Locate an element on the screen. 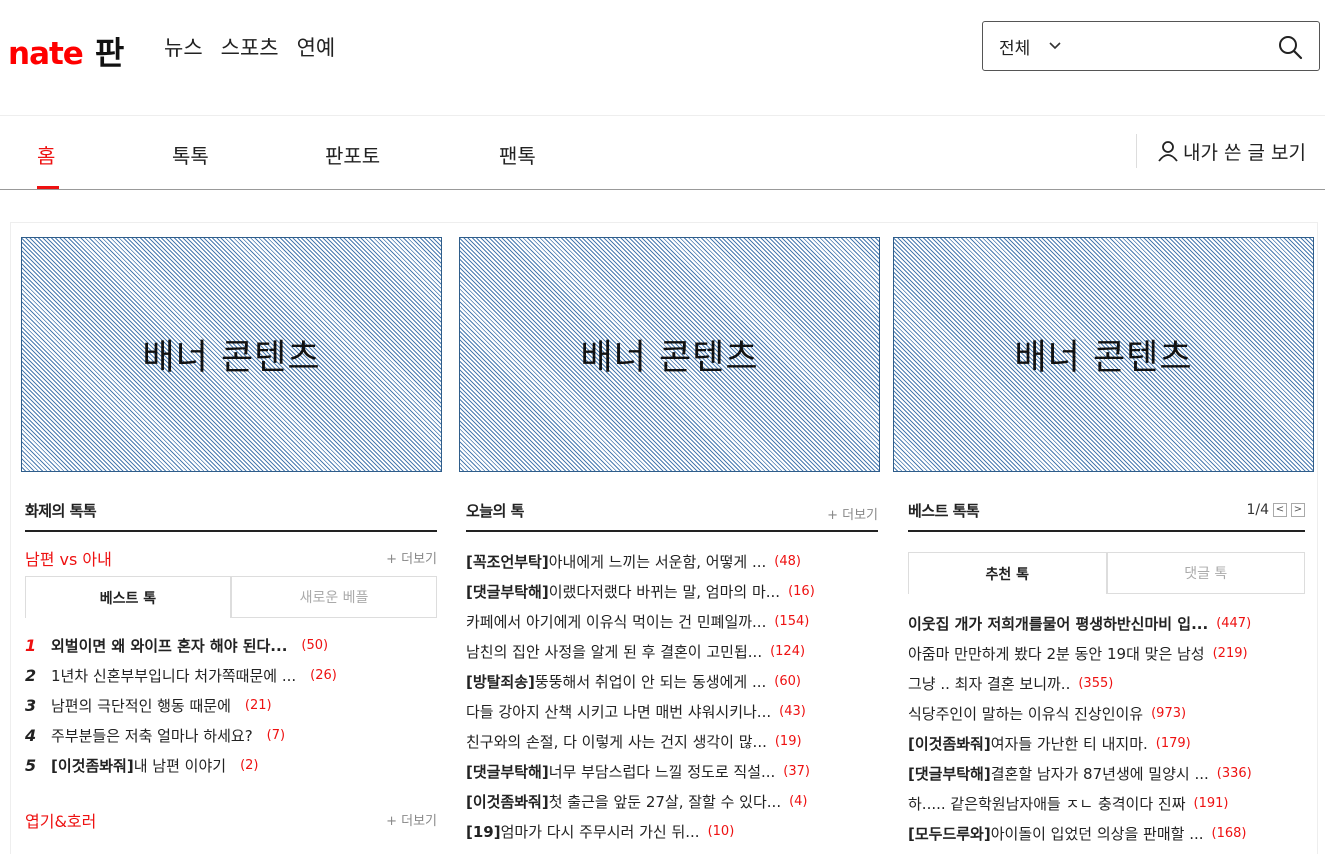 This screenshot has width=1325, height=854. search-scope-label: 전체 is located at coordinates (1015, 48).